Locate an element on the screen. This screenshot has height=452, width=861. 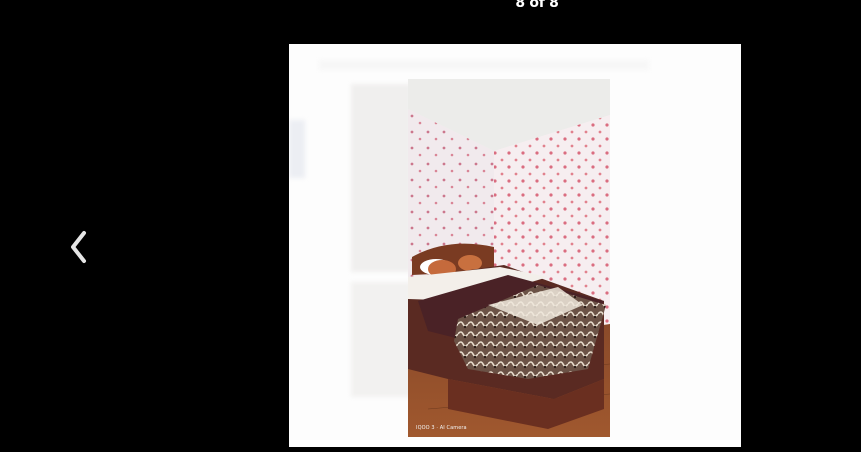
camera-watermark: IQOO 3 · AI Camera is located at coordinates (441, 428).